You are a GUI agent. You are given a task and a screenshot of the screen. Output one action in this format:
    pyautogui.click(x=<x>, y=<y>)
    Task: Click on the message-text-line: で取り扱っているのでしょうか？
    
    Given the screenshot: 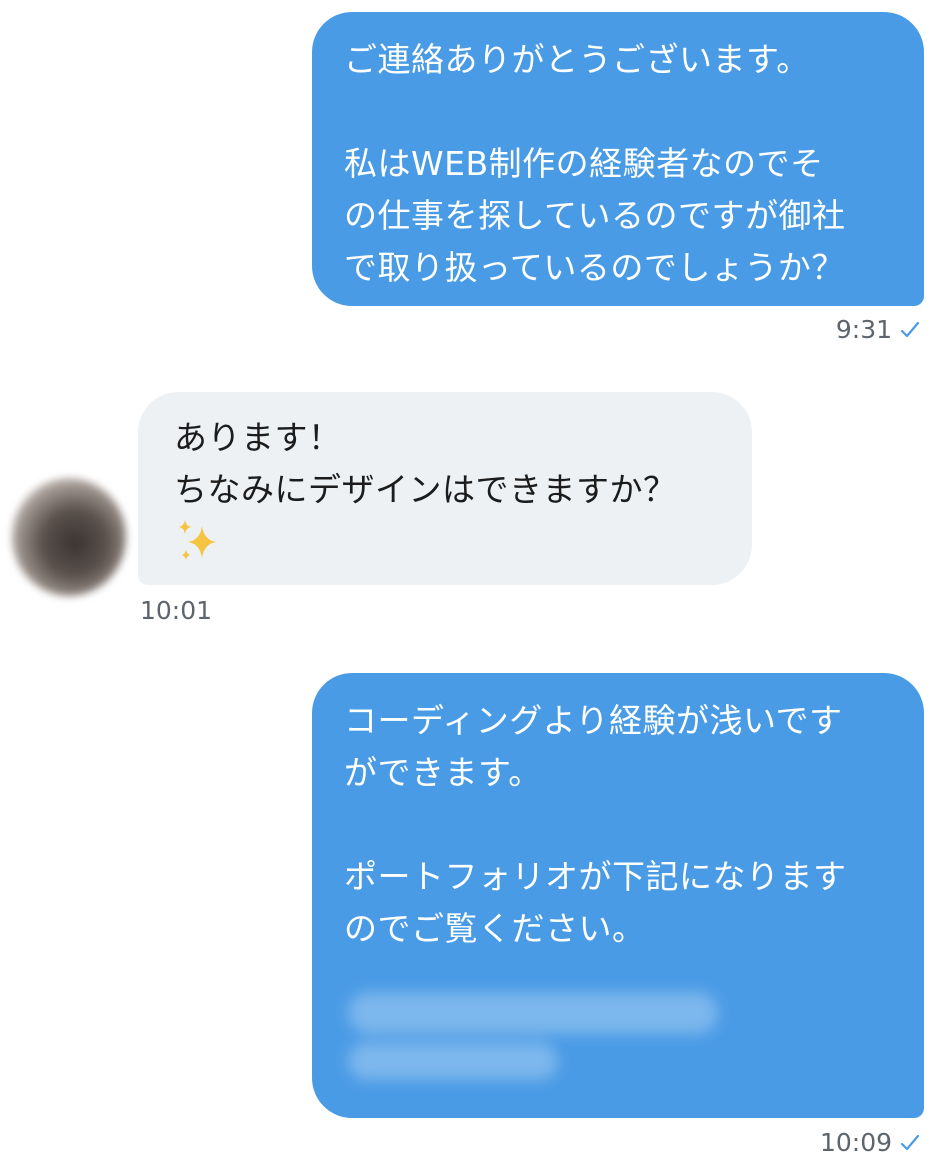 What is the action you would take?
    pyautogui.click(x=594, y=267)
    